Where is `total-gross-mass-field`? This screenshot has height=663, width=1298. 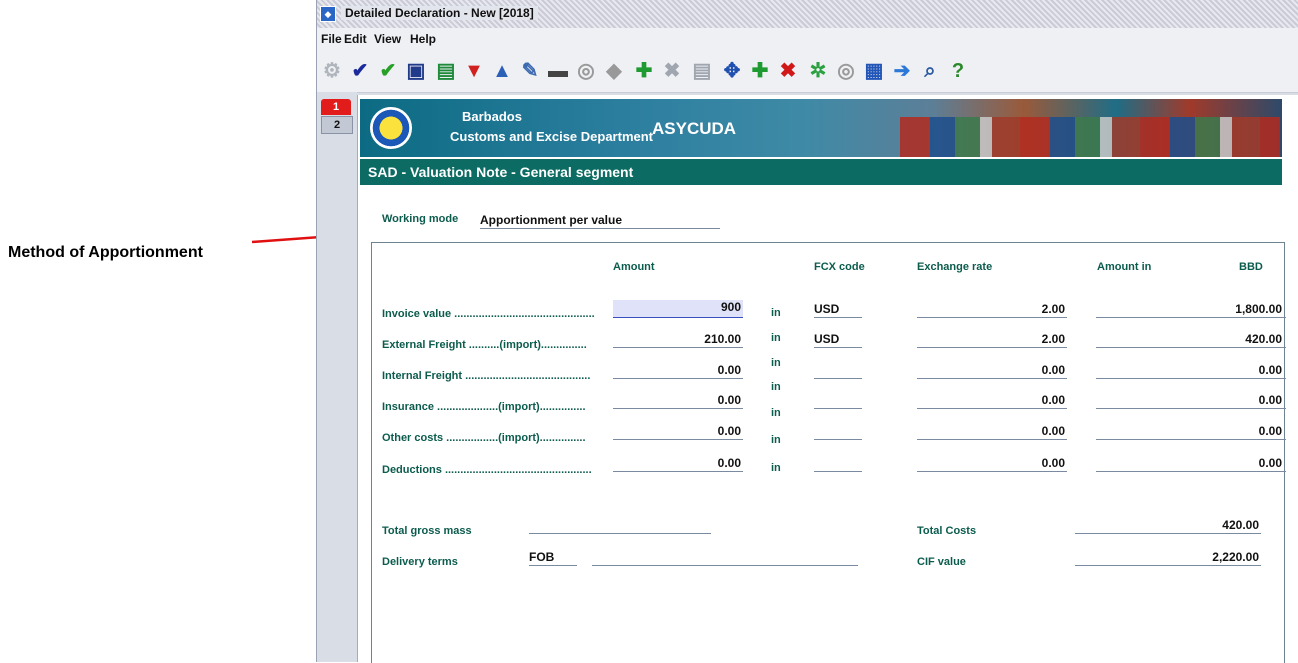 total-gross-mass-field is located at coordinates (620, 526).